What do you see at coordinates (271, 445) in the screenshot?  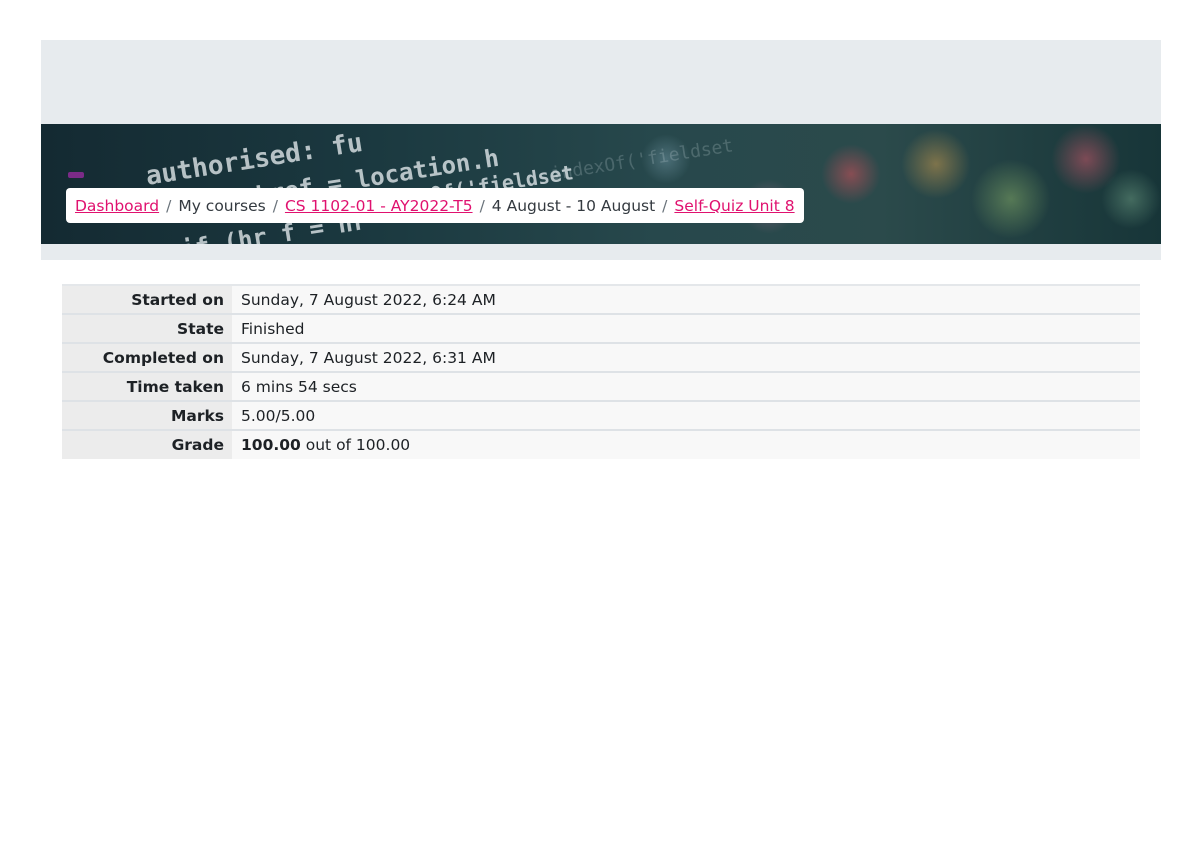 I see `grade-score: 100.00` at bounding box center [271, 445].